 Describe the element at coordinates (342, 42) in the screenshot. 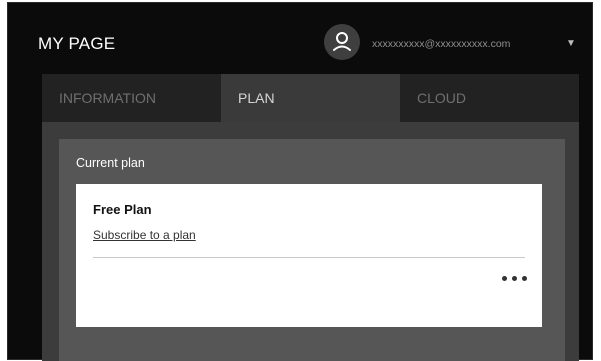

I see `user-icon` at that location.